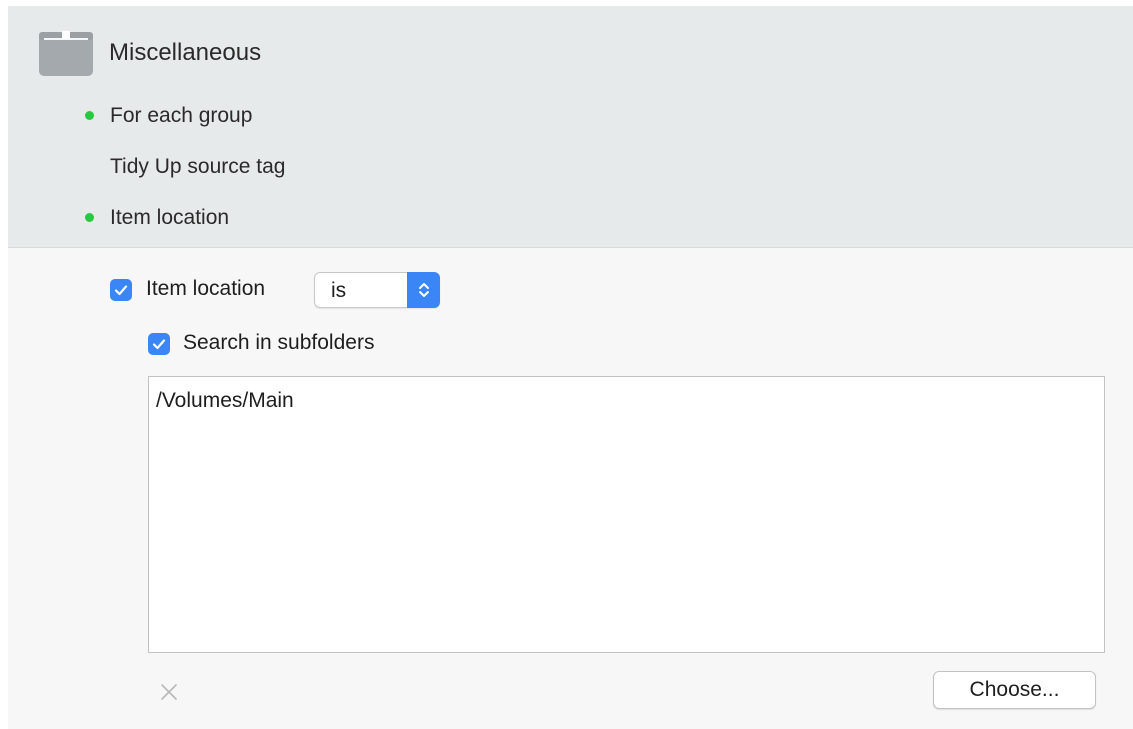 This screenshot has width=1133, height=729. I want to click on tree-item-for-each-group: For each group, so click(308, 116).